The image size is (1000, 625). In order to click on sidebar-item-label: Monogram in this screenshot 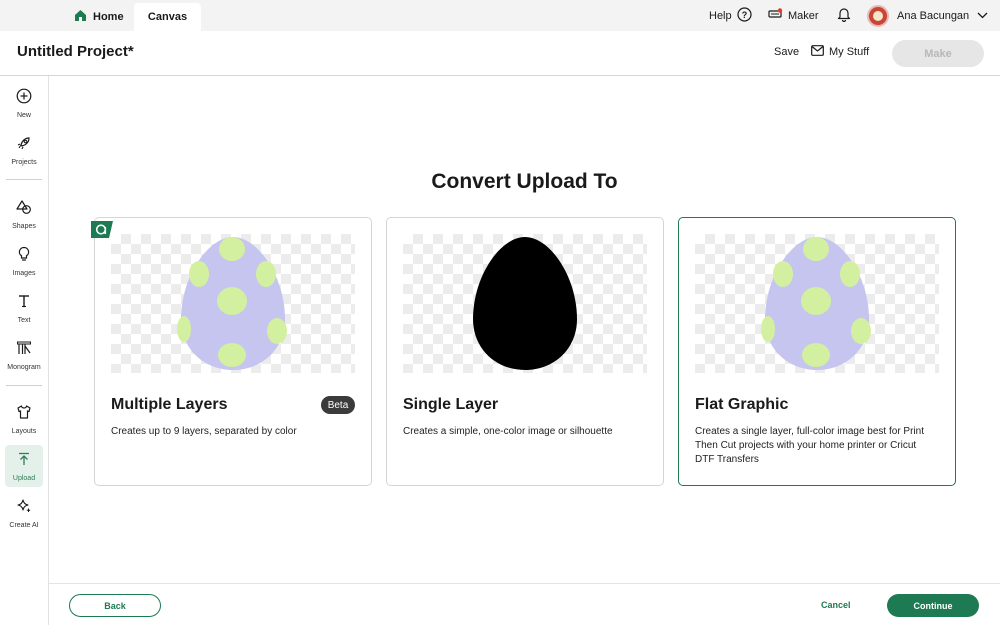, I will do `click(24, 367)`.